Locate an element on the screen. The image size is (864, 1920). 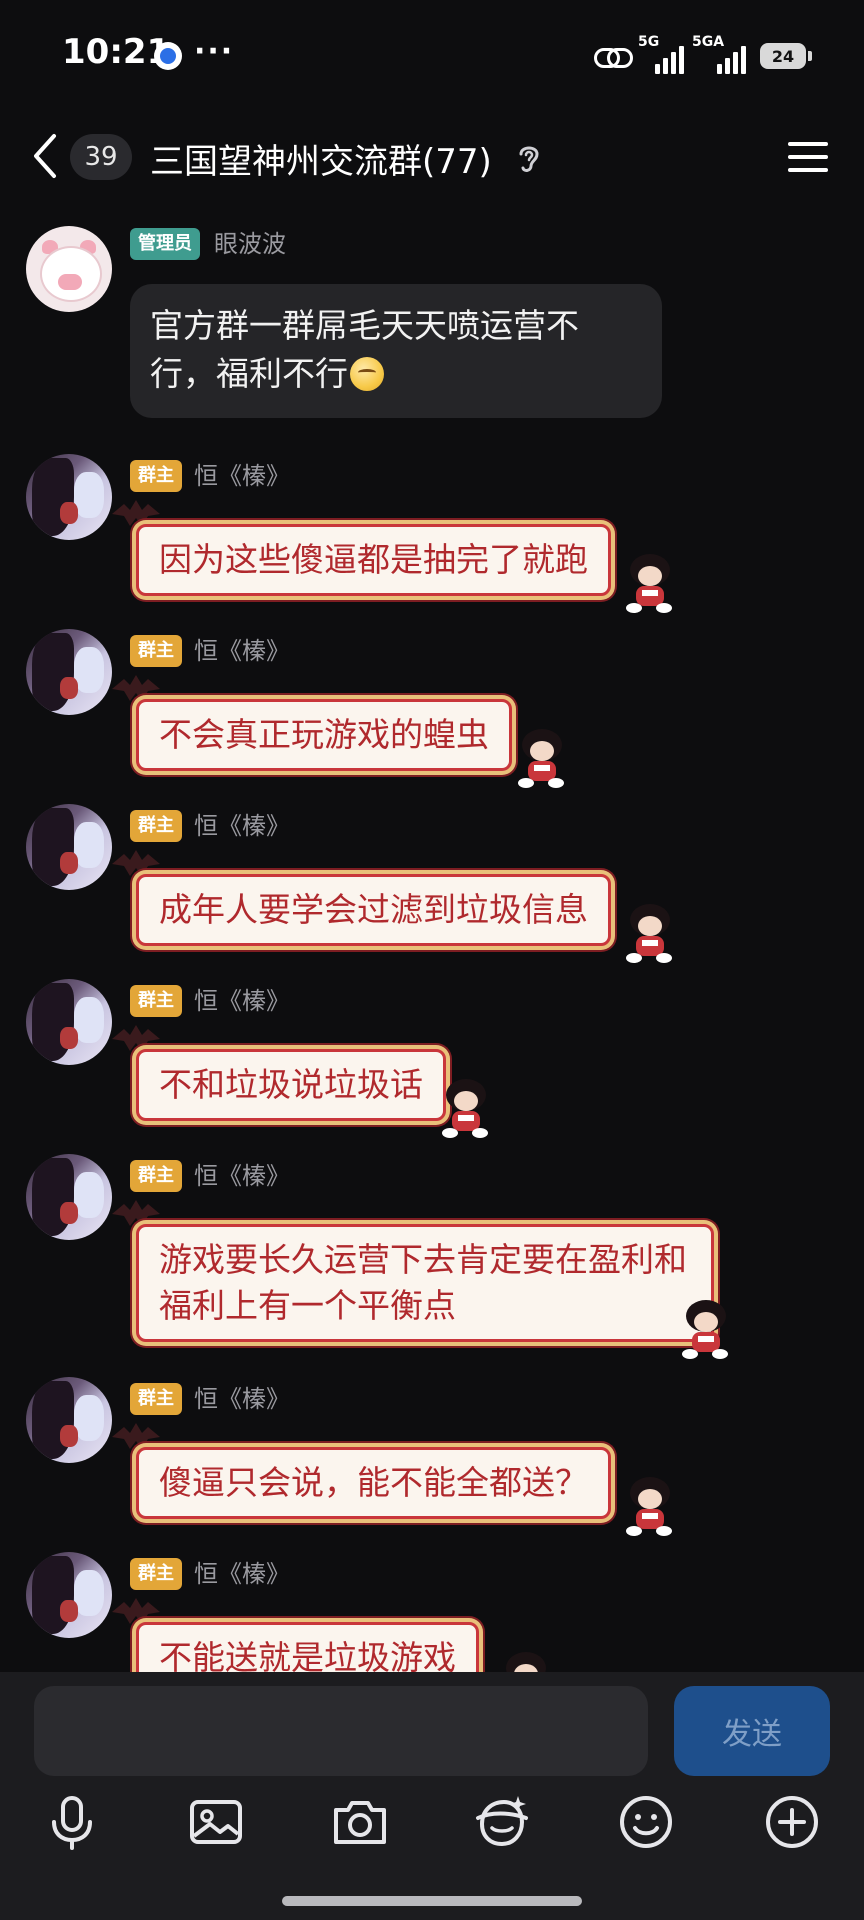
status-bar: 10:21 ··· 5G 5GA 24 is located at coordinates (432, 55).